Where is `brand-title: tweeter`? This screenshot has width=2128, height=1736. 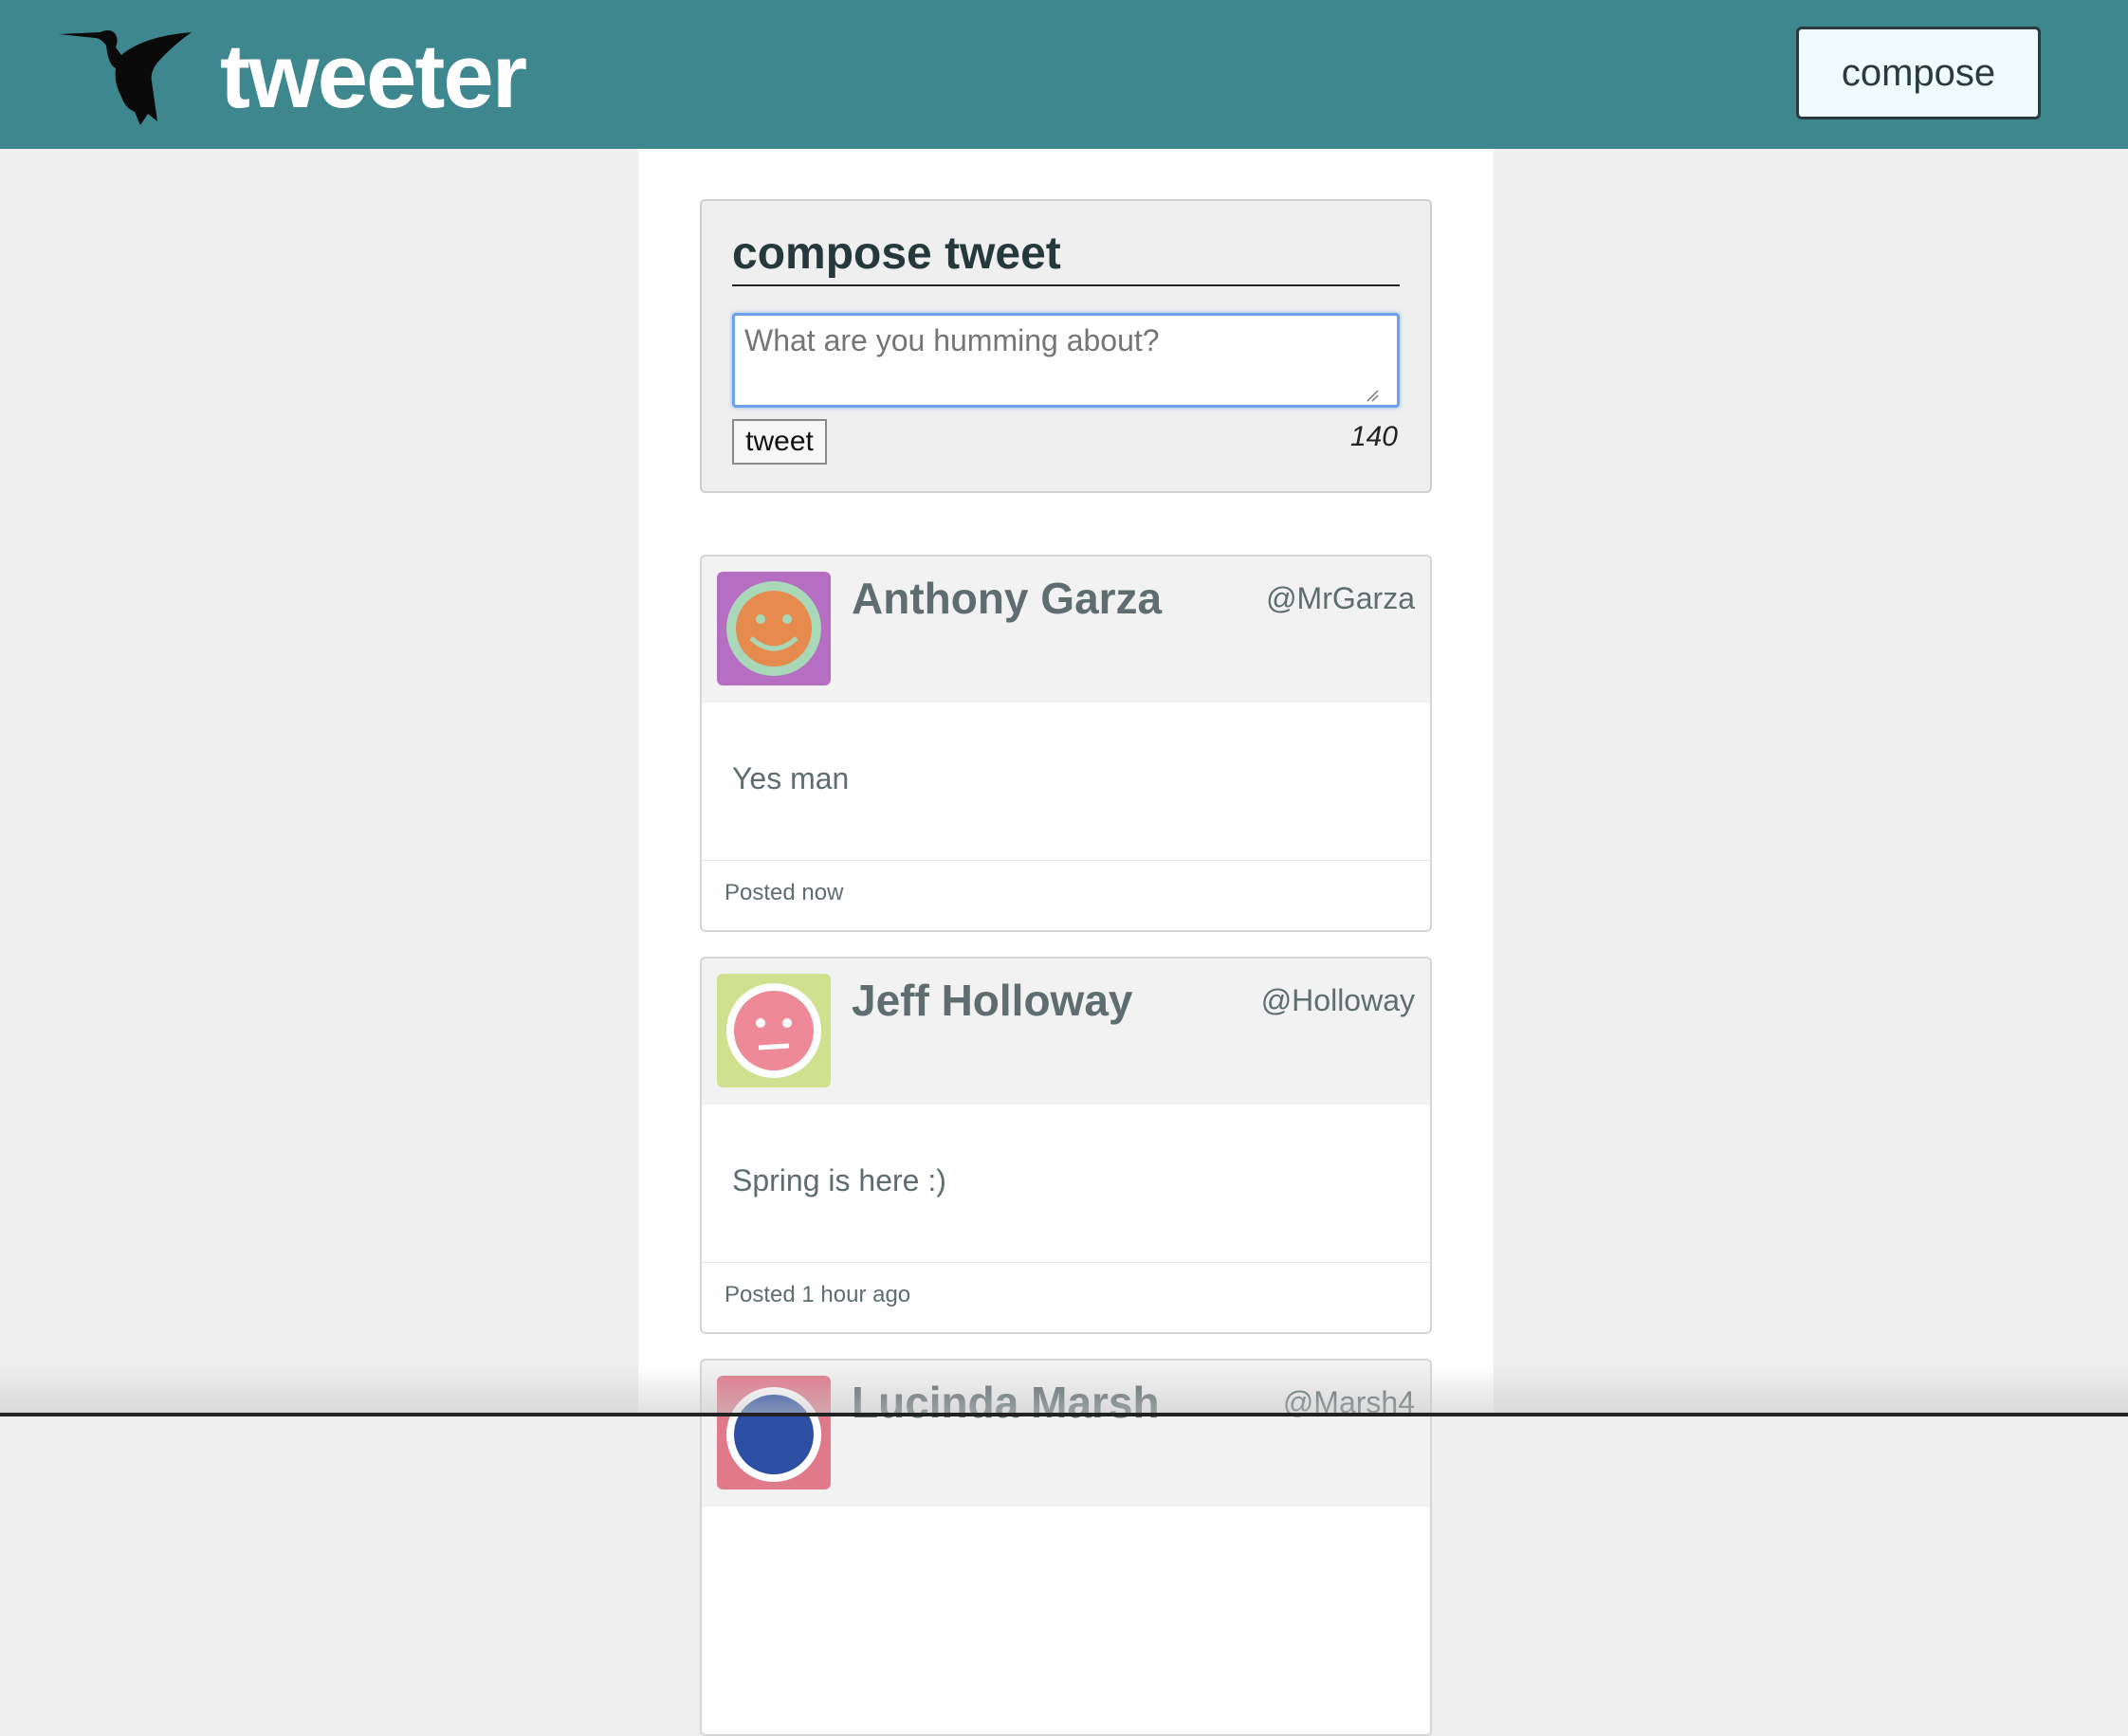 brand-title: tweeter is located at coordinates (373, 77).